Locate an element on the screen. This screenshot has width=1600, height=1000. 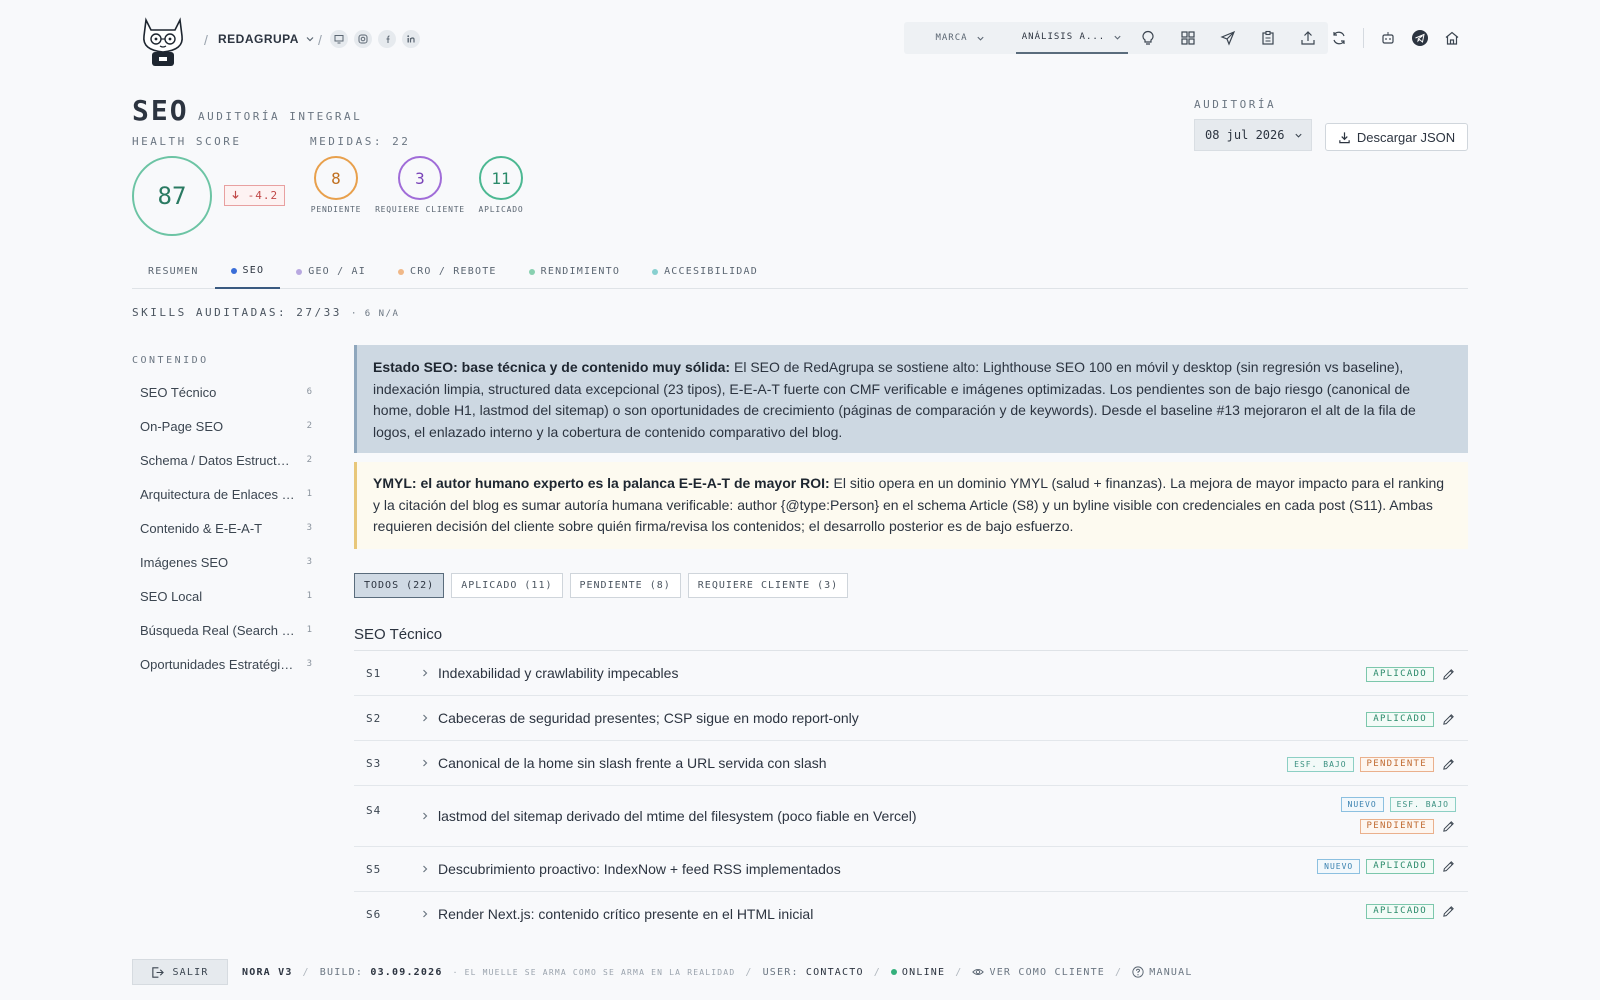
page-subtitle: AUDITORÍA INTEGRAL is located at coordinates (280, 116).